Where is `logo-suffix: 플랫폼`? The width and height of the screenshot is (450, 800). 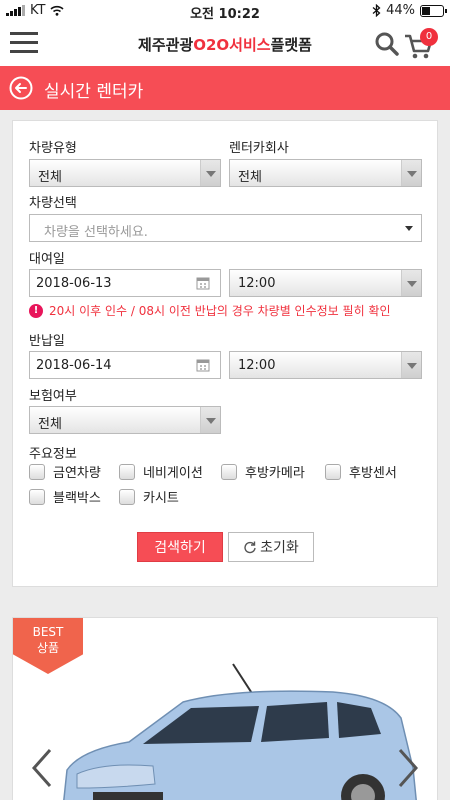
logo-suffix: 플랫폼 is located at coordinates (291, 45).